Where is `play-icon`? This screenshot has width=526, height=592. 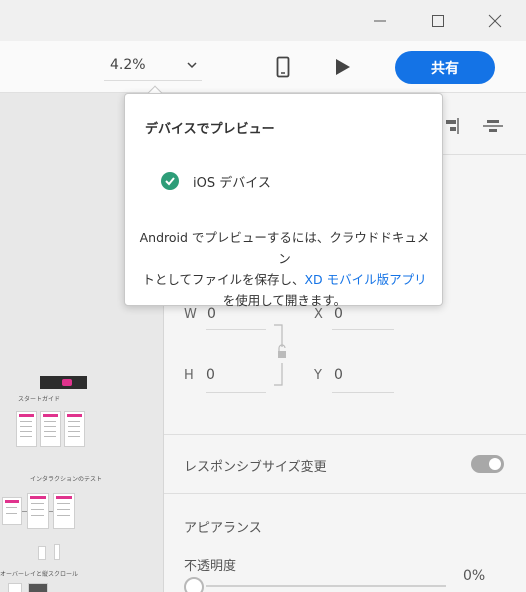 play-icon is located at coordinates (343, 67).